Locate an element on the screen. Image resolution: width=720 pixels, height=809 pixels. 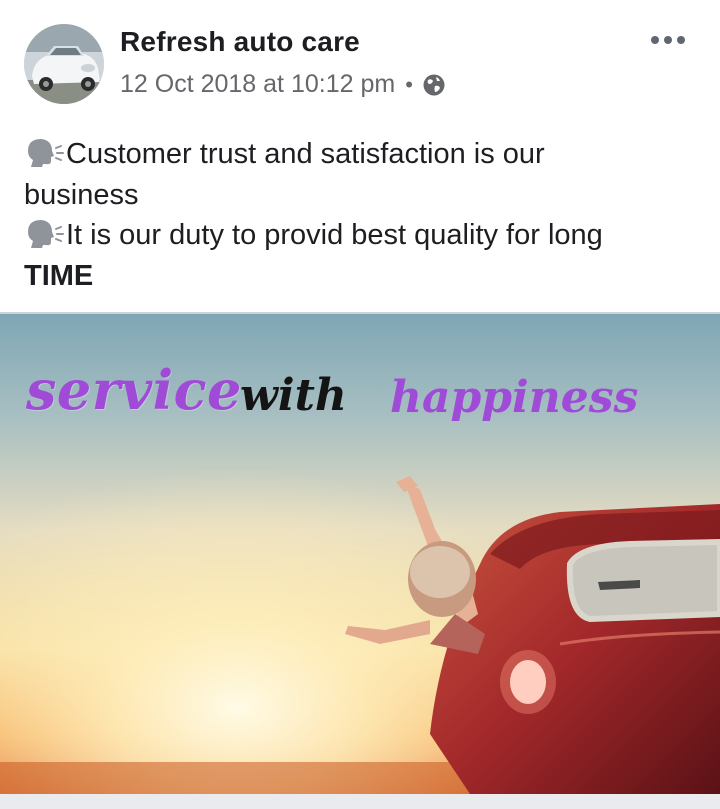
caption-word-happiness: happiness is located at coordinates (514, 397).